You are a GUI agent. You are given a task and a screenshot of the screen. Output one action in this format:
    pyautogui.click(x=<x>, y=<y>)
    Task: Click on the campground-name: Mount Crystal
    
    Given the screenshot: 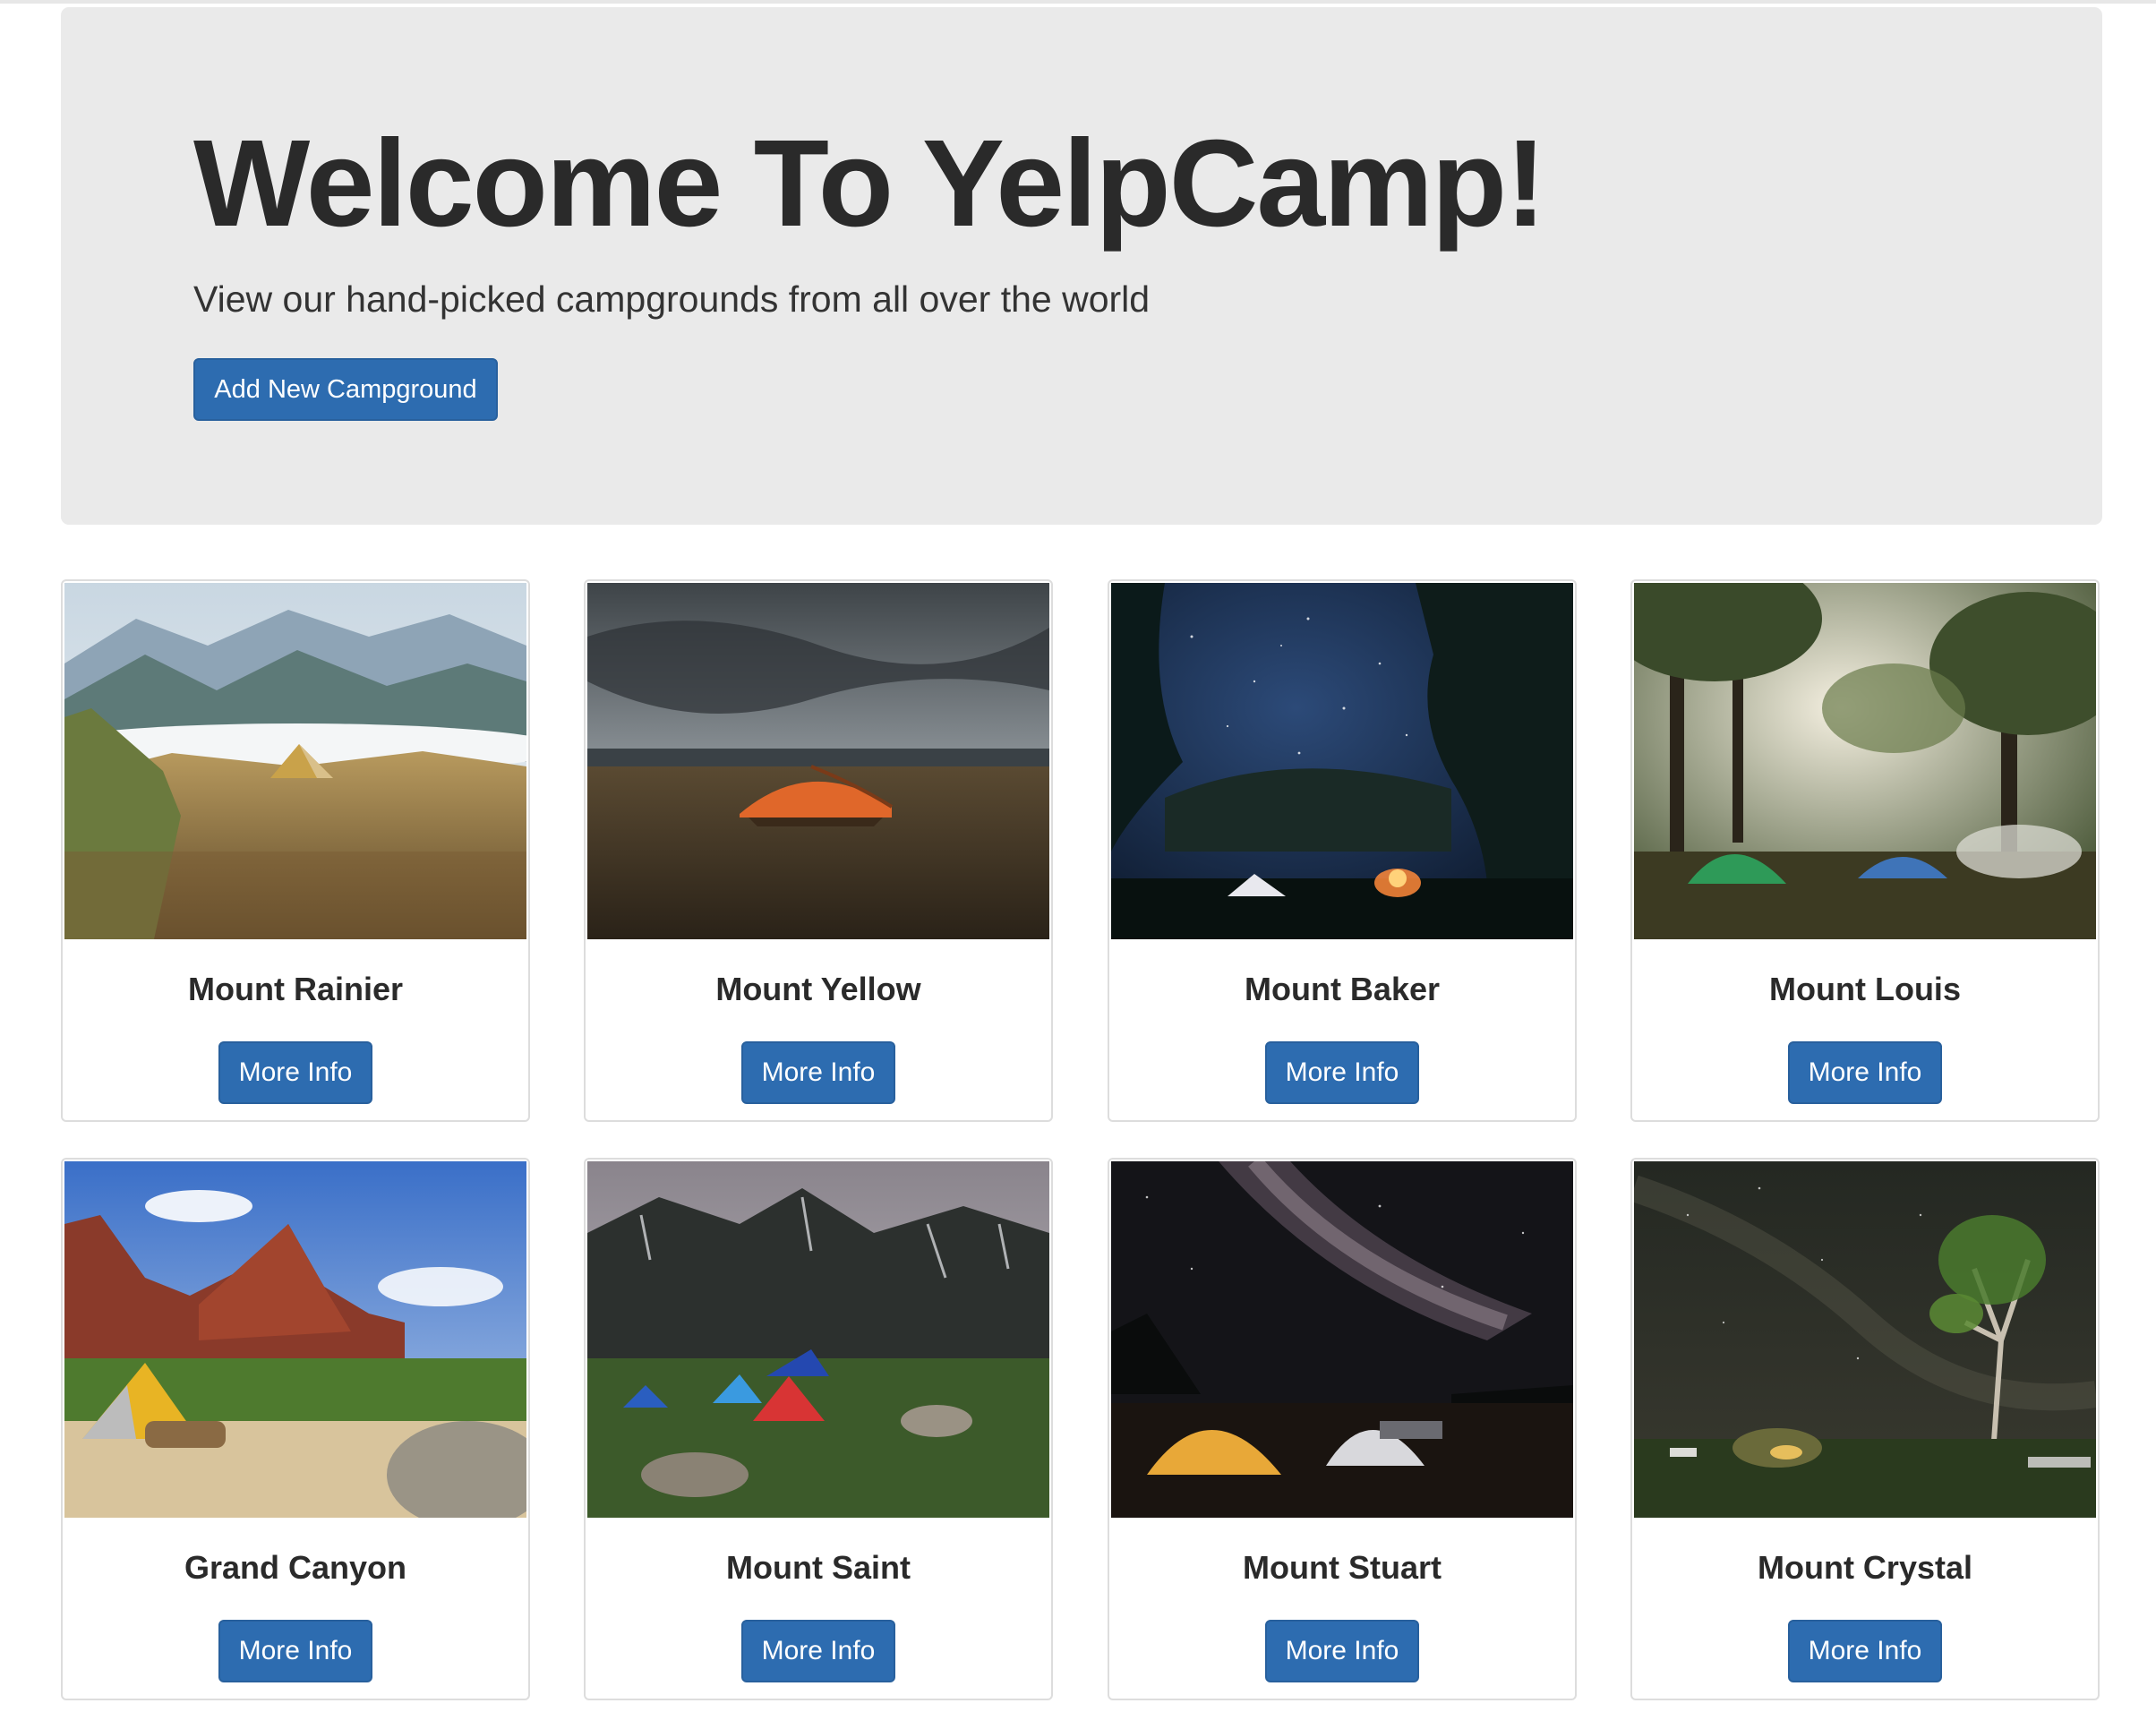 What is the action you would take?
    pyautogui.click(x=1864, y=1567)
    